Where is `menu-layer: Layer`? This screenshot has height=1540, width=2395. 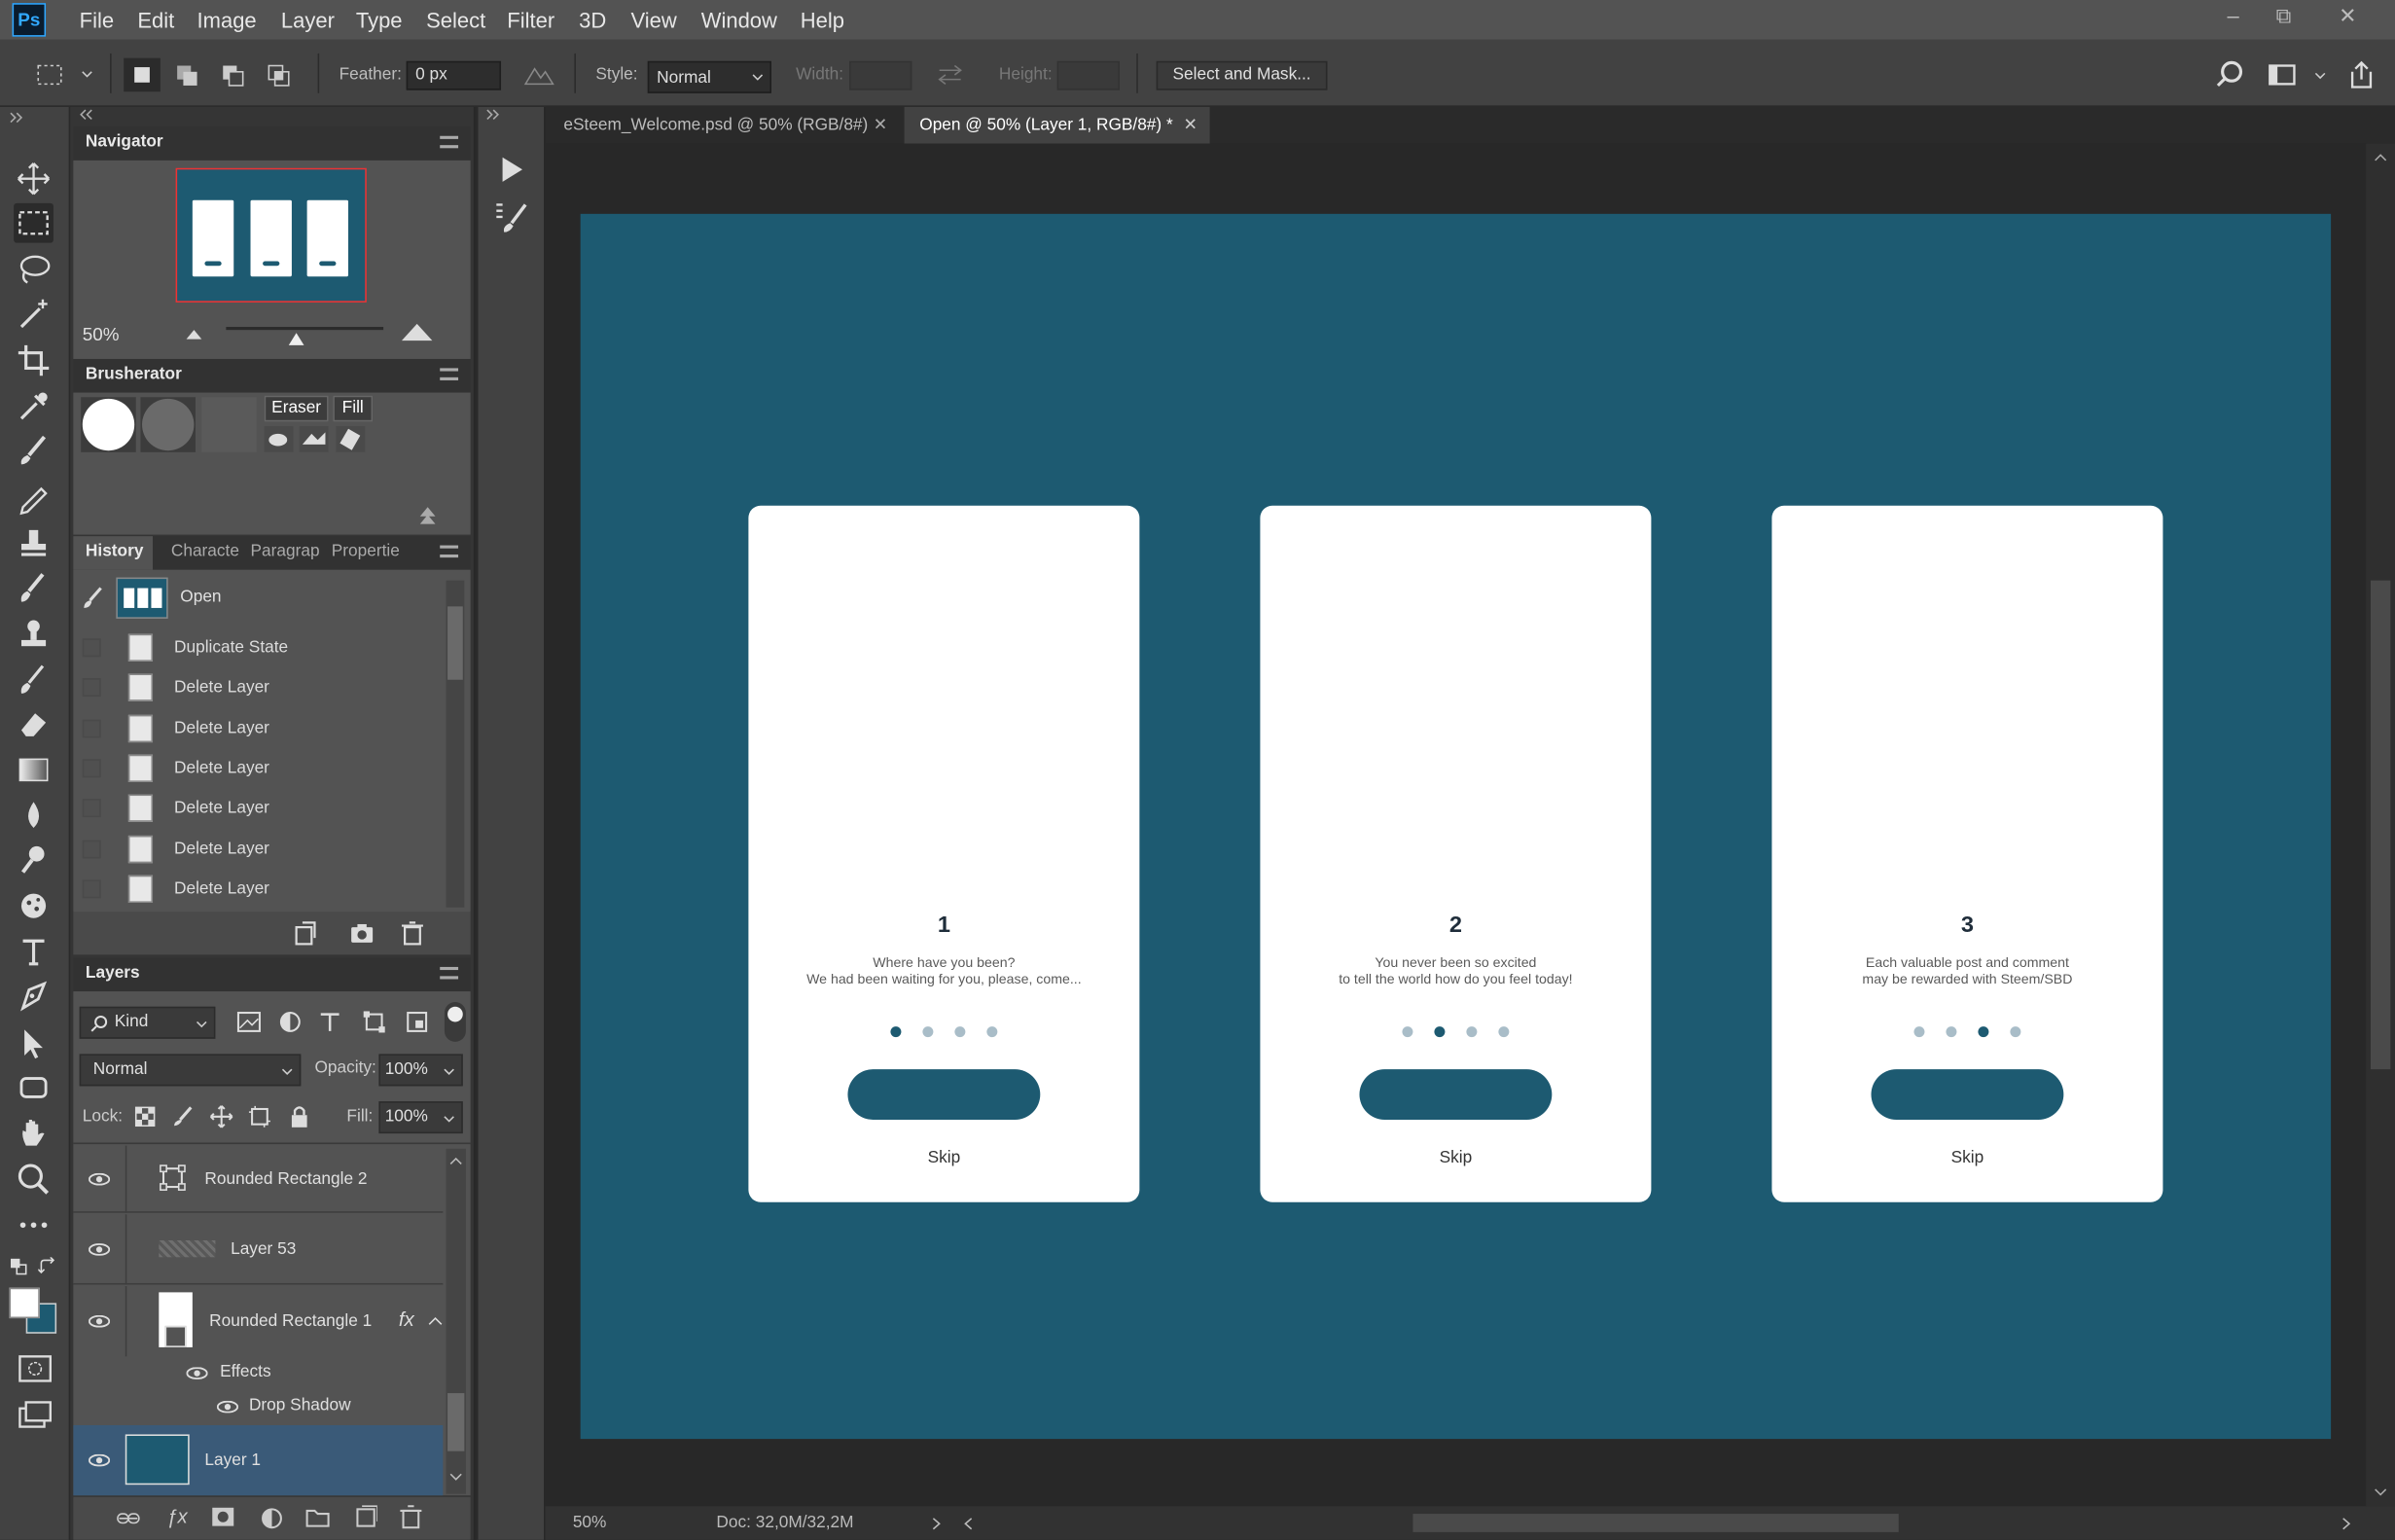 menu-layer: Layer is located at coordinates (308, 20).